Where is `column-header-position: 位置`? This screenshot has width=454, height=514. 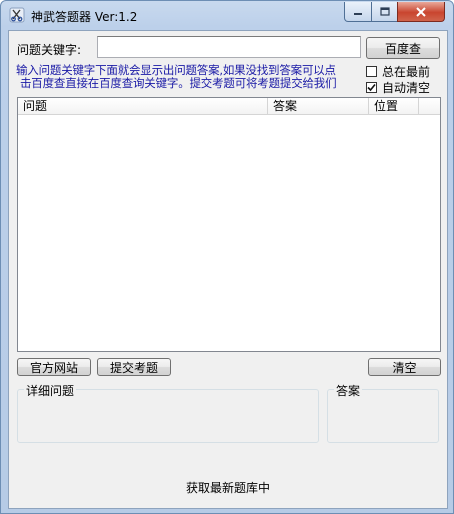 column-header-position: 位置 is located at coordinates (394, 106).